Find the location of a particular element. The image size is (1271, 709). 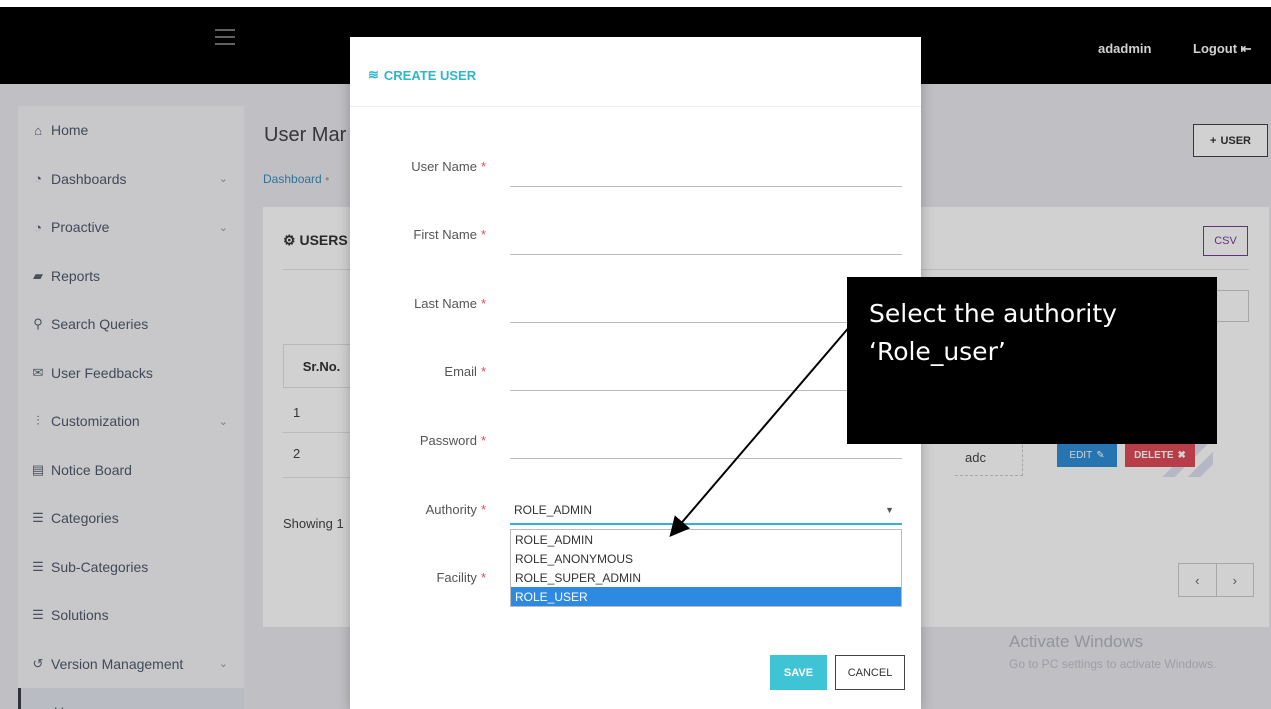

email-label: Email * is located at coordinates (465, 371).